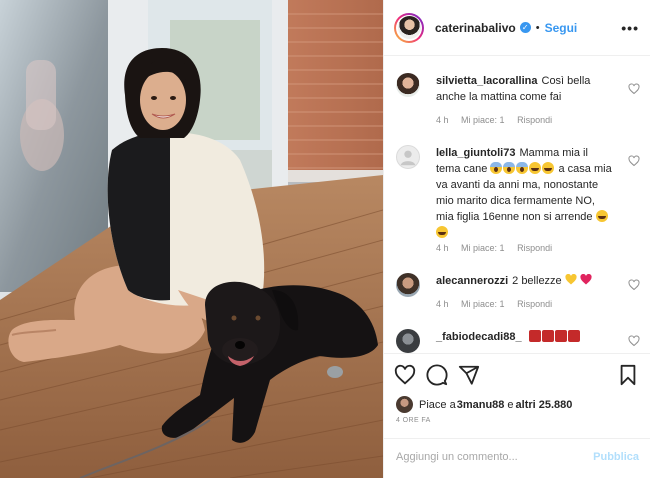 The height and width of the screenshot is (478, 650). What do you see at coordinates (525, 27) in the screenshot?
I see `verified-badge-icon: ✓` at bounding box center [525, 27].